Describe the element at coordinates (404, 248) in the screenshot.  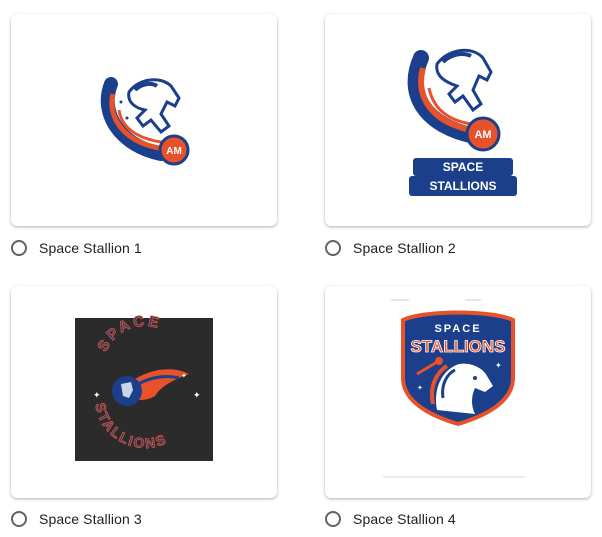
I see `option-label: Space Stallion 2` at that location.